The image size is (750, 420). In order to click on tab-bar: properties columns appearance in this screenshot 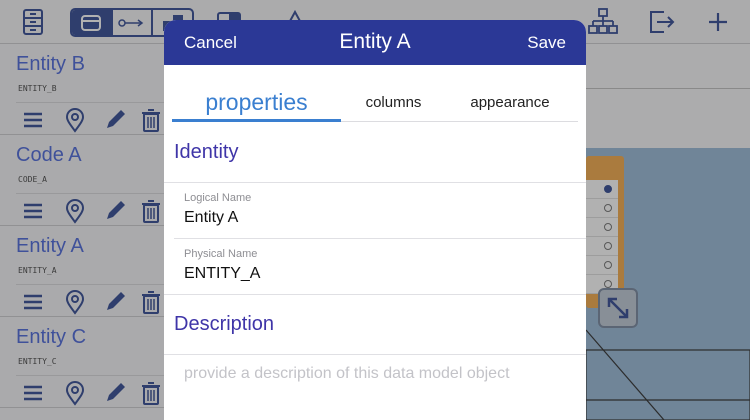, I will do `click(375, 102)`.